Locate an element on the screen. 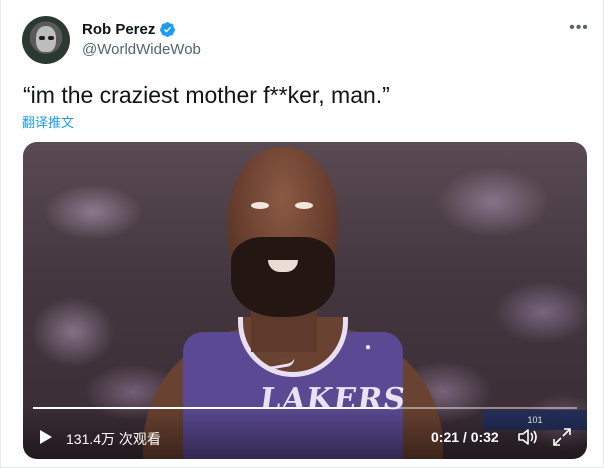 The height and width of the screenshot is (468, 604). author-name-row: Rob Perez is located at coordinates (129, 29).